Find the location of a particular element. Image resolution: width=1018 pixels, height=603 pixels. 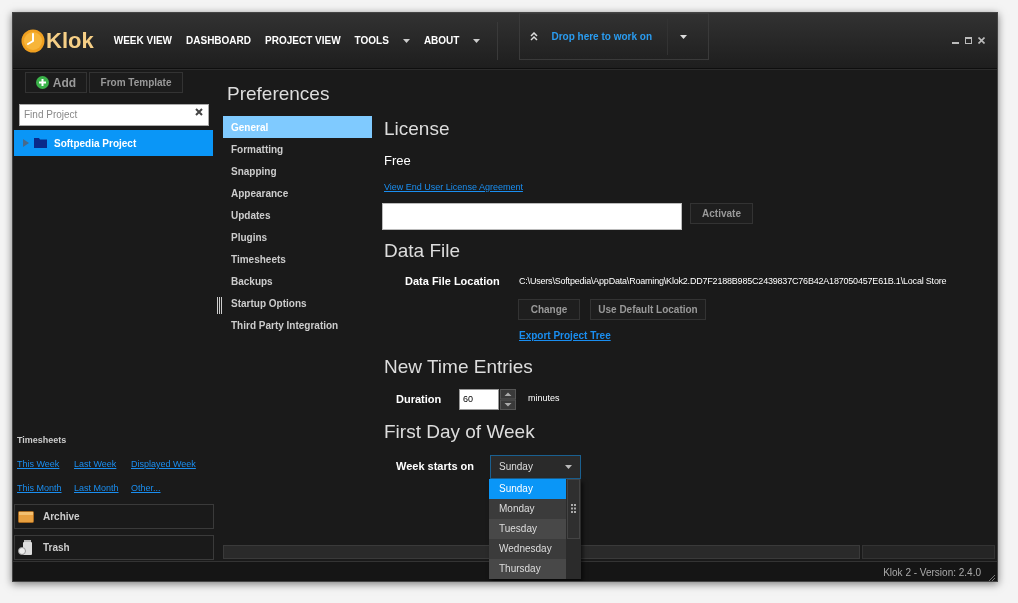

license-key-field is located at coordinates (532, 216).